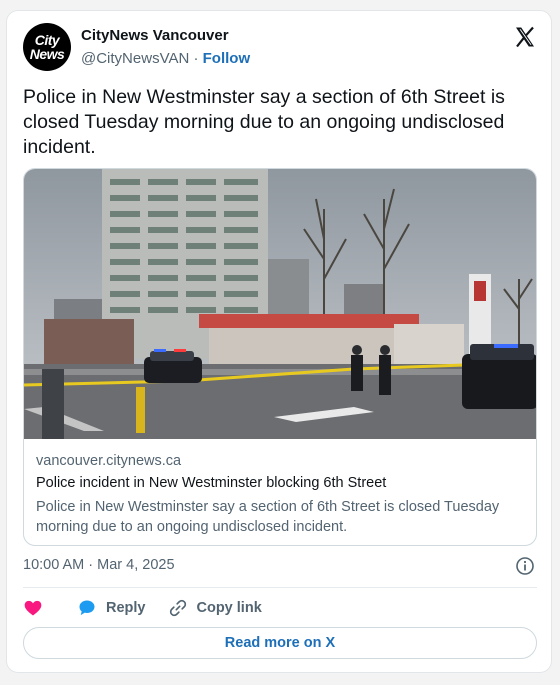 This screenshot has height=685, width=560. What do you see at coordinates (229, 608) in the screenshot?
I see `copy-link-label: Copy link` at bounding box center [229, 608].